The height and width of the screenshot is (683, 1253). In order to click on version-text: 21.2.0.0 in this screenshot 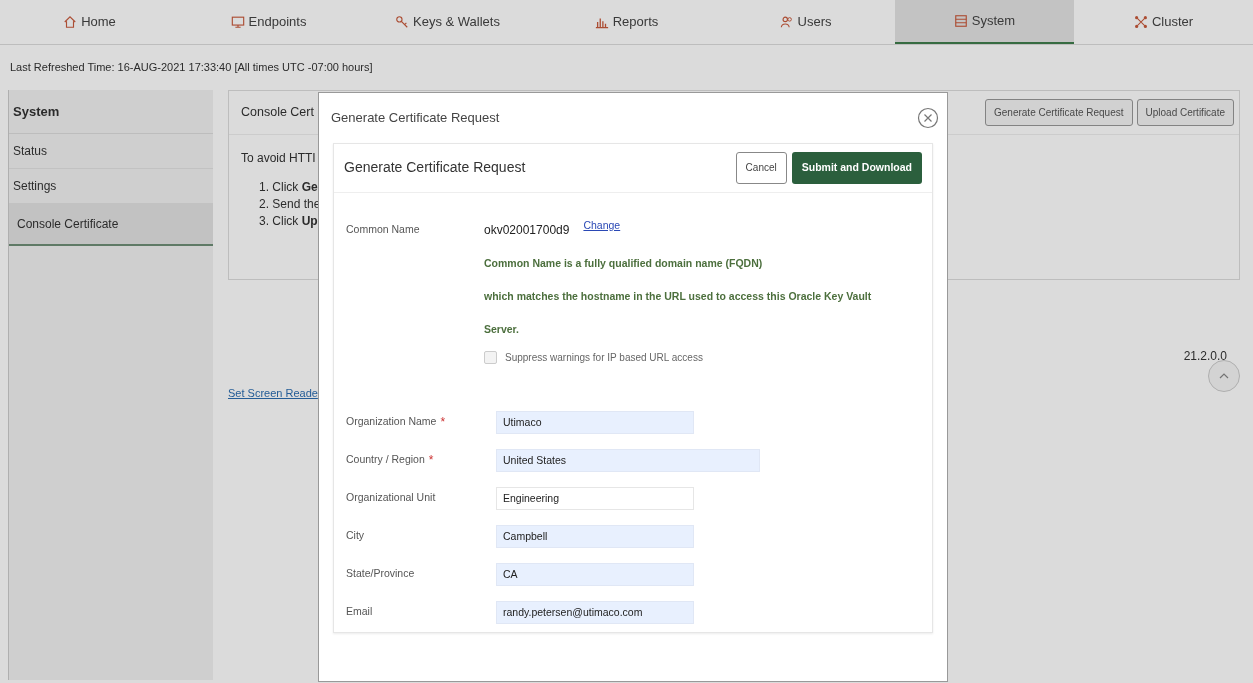, I will do `click(1205, 356)`.